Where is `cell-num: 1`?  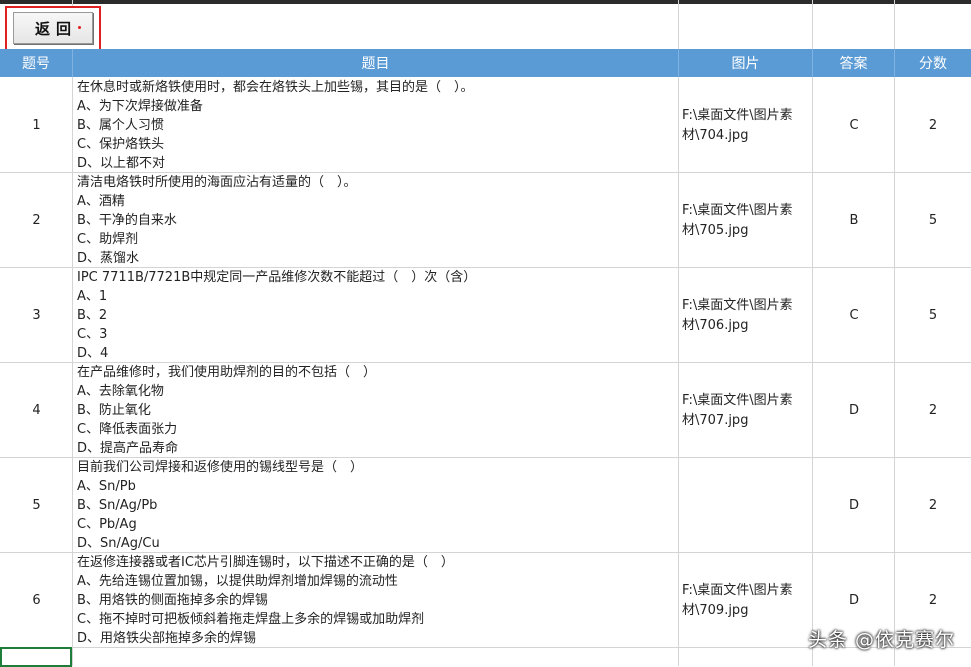
cell-num: 1 is located at coordinates (36, 125).